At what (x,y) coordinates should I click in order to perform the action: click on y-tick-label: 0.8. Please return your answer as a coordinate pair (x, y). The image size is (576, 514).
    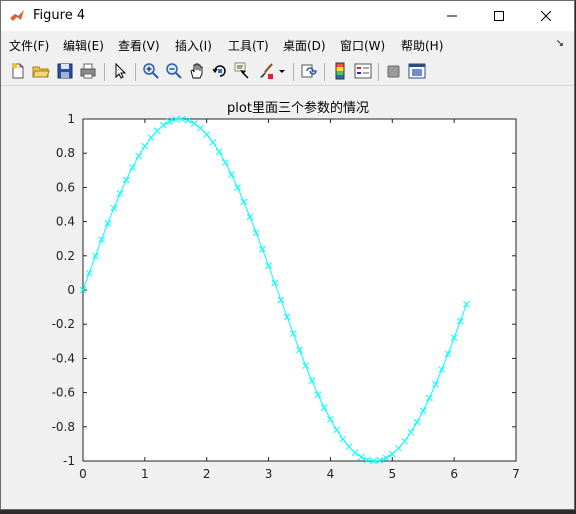
    Looking at the image, I should click on (65, 153).